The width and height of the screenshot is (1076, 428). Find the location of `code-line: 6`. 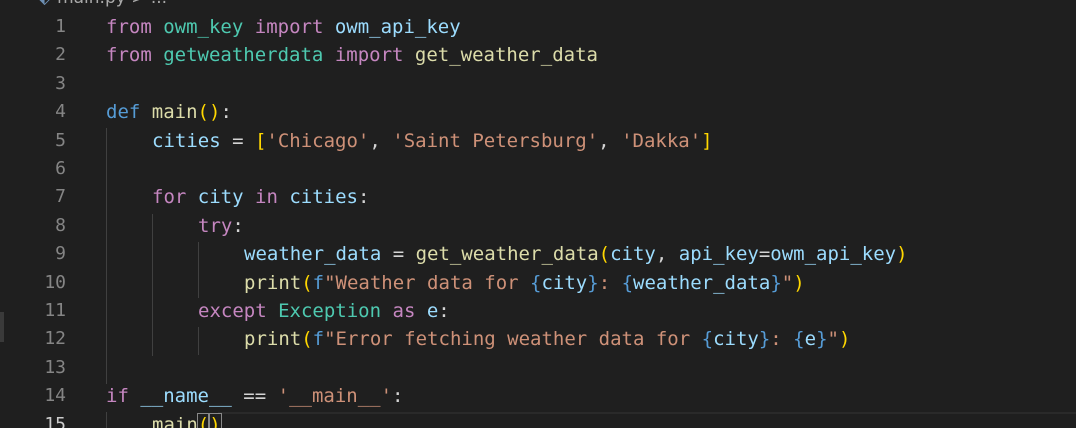

code-line: 6 is located at coordinates (538, 169).